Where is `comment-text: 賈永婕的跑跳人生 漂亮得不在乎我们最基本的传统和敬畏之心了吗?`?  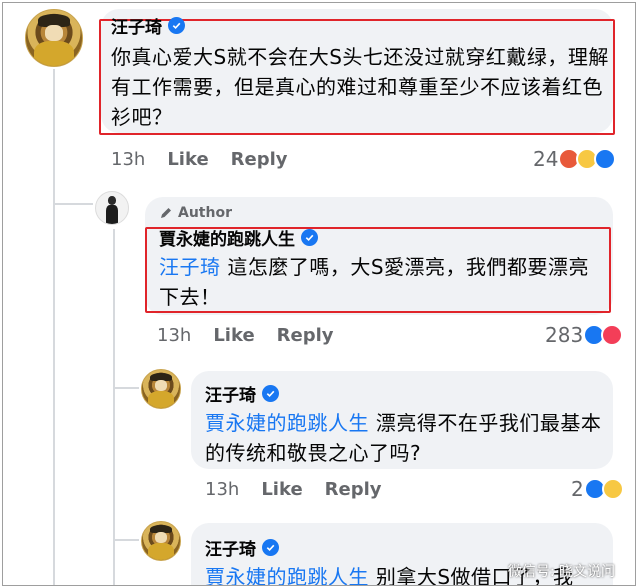 comment-text: 賈永婕的跑跳人生 漂亮得不在乎我们最基本的传统和敬畏之心了吗? is located at coordinates (403, 438).